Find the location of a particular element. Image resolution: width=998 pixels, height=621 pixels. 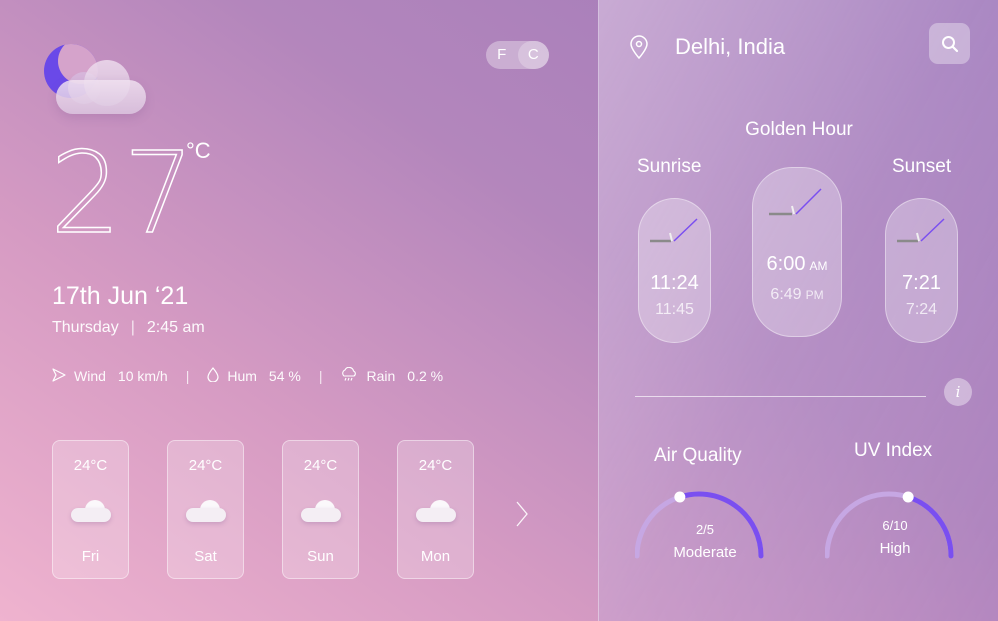

rain-value: 0.2 % is located at coordinates (425, 376).